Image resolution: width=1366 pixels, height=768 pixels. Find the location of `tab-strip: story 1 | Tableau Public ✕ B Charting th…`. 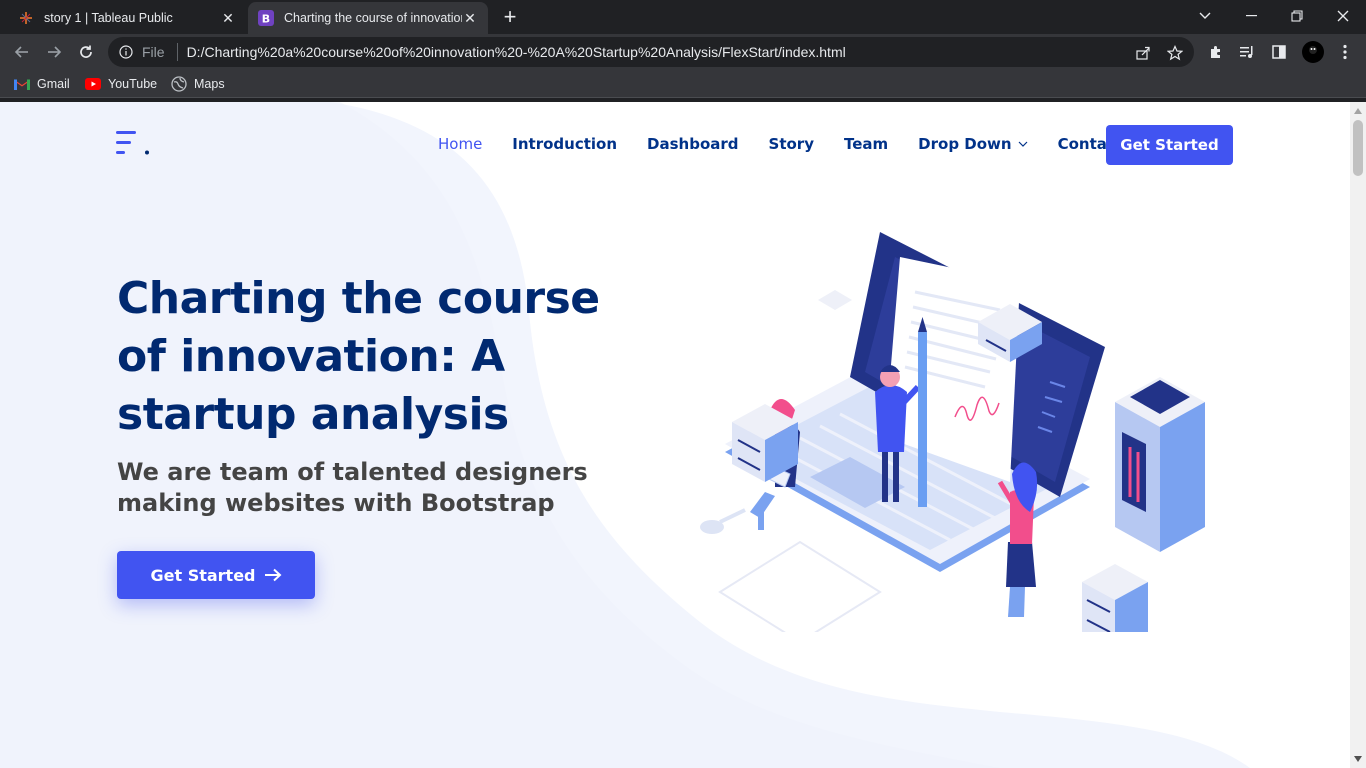

tab-strip: story 1 | Tableau Public ✕ B Charting th… is located at coordinates (683, 17).